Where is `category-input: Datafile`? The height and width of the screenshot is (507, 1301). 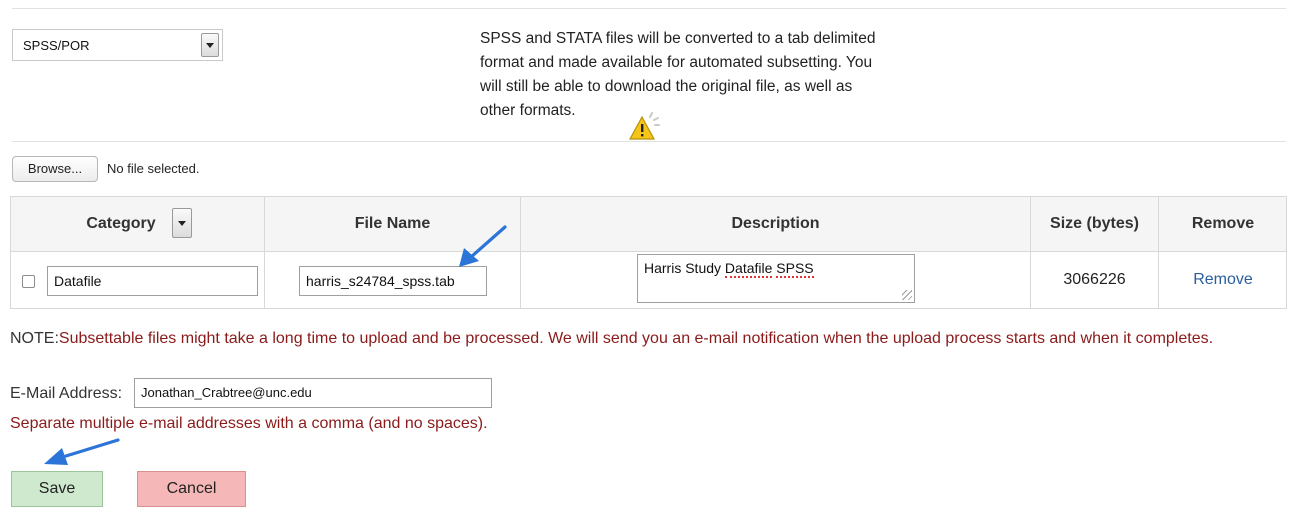
category-input: Datafile is located at coordinates (152, 281).